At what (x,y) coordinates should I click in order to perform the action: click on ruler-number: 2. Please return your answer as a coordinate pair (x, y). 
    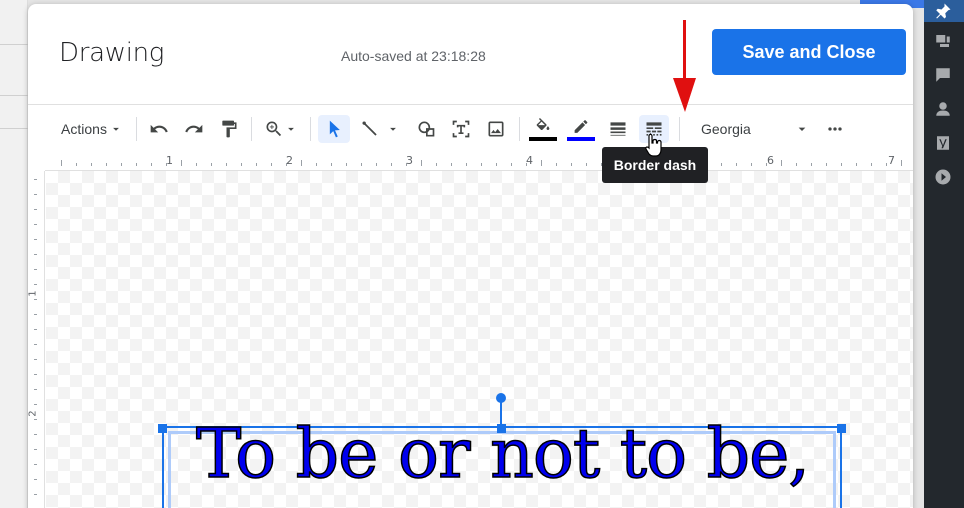
    Looking at the image, I should click on (289, 160).